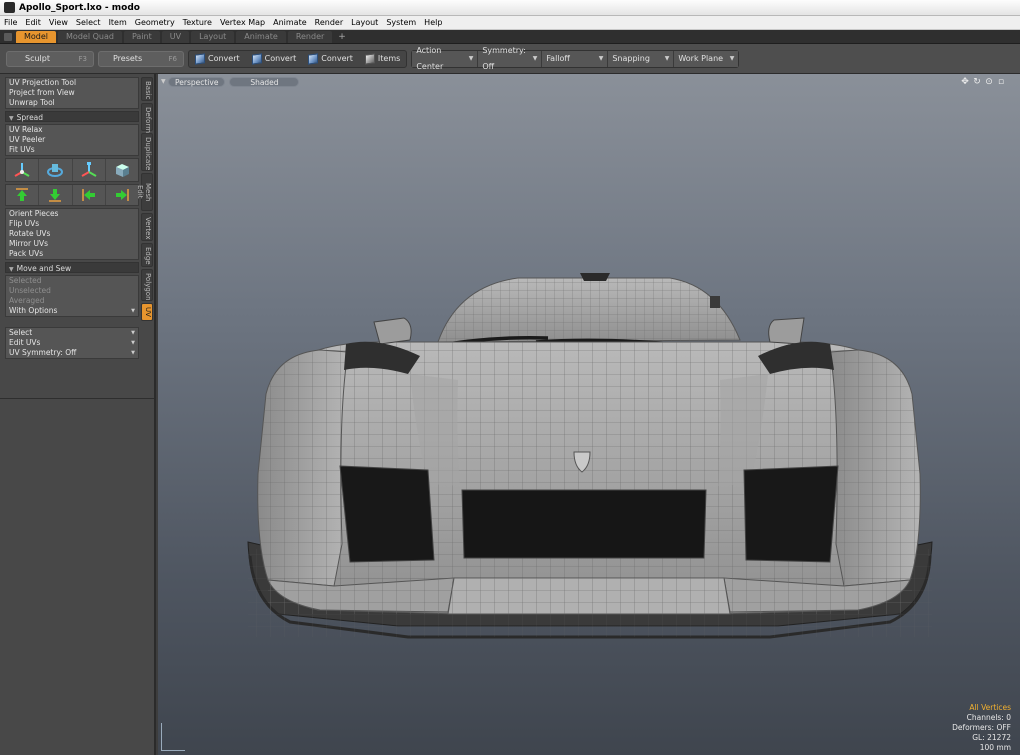 This screenshot has width=1020, height=755. I want to click on work-plane-dropdown: Work Plane ▼, so click(706, 58).